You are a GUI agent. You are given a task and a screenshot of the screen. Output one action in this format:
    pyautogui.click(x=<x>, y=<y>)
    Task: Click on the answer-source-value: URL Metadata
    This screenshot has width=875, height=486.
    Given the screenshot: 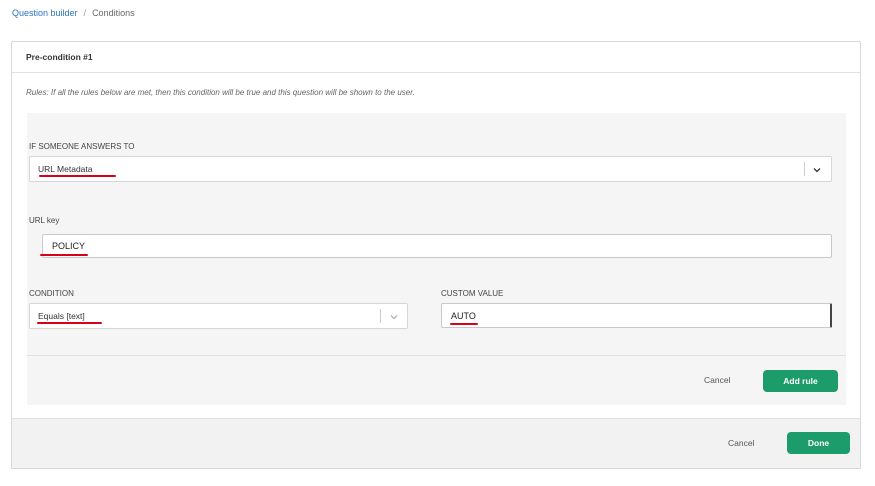 What is the action you would take?
    pyautogui.click(x=65, y=169)
    